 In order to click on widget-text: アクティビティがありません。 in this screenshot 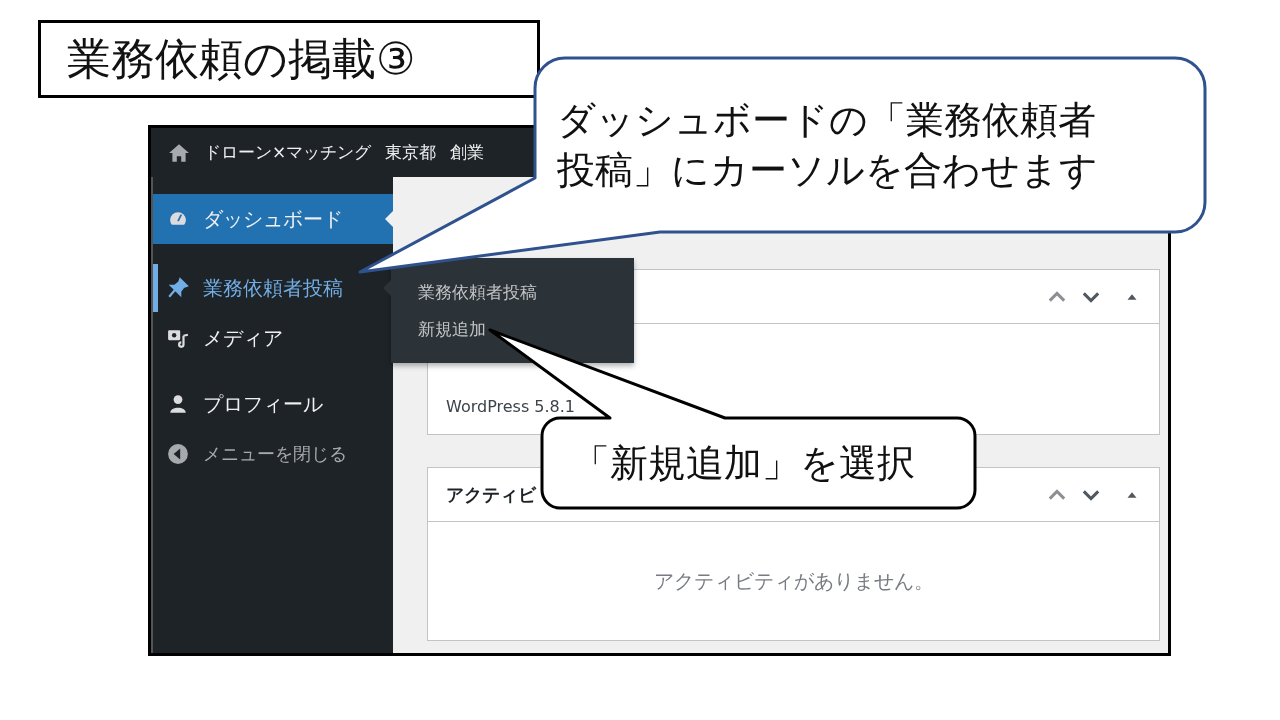, I will do `click(793, 581)`.